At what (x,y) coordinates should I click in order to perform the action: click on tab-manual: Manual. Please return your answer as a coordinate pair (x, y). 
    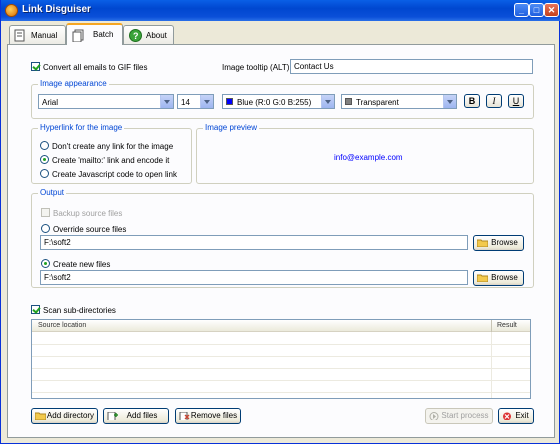
    Looking at the image, I should click on (37, 34).